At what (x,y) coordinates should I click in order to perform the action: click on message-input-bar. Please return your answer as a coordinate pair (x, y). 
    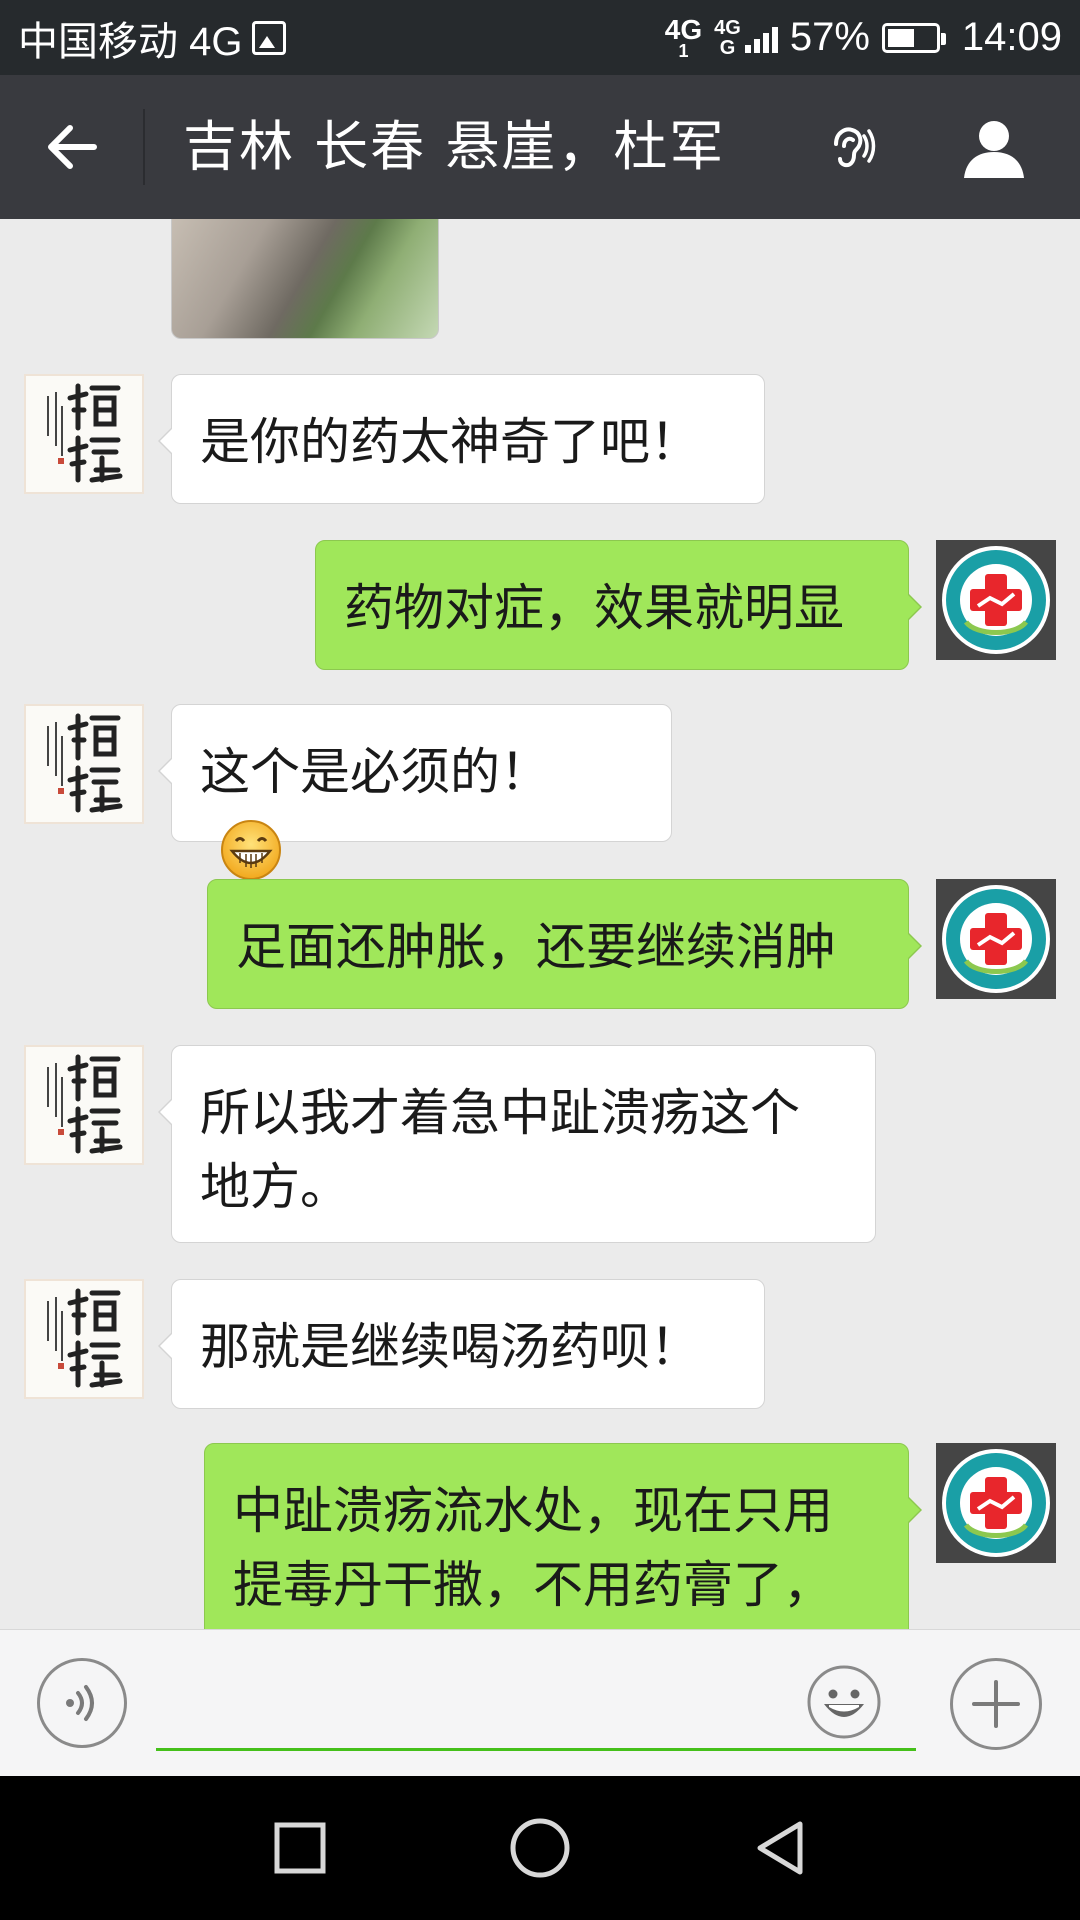
    Looking at the image, I should click on (540, 1703).